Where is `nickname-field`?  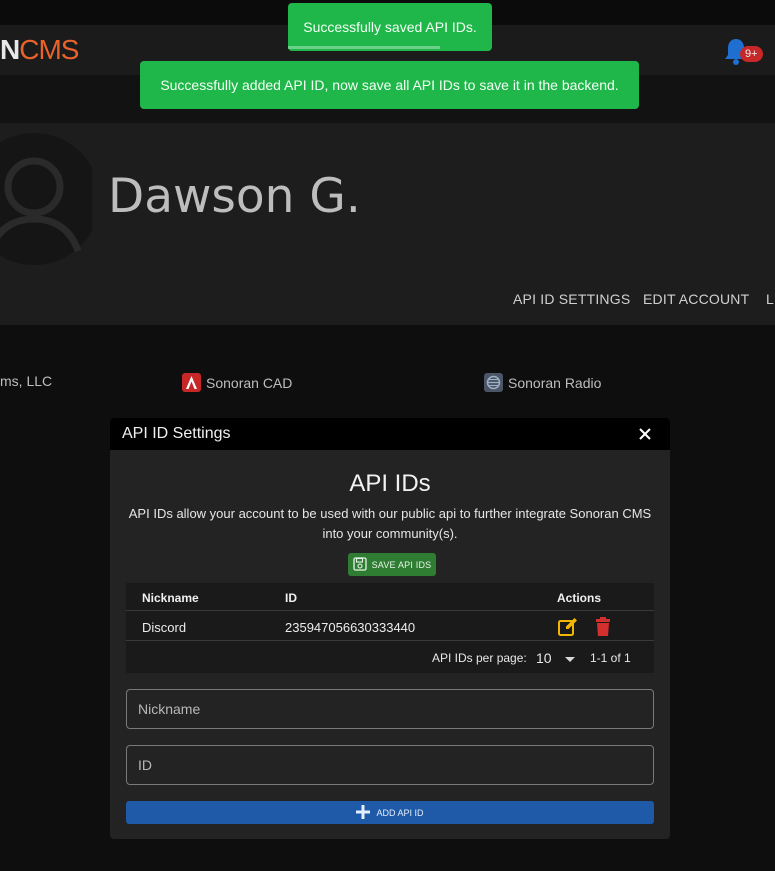
nickname-field is located at coordinates (390, 709).